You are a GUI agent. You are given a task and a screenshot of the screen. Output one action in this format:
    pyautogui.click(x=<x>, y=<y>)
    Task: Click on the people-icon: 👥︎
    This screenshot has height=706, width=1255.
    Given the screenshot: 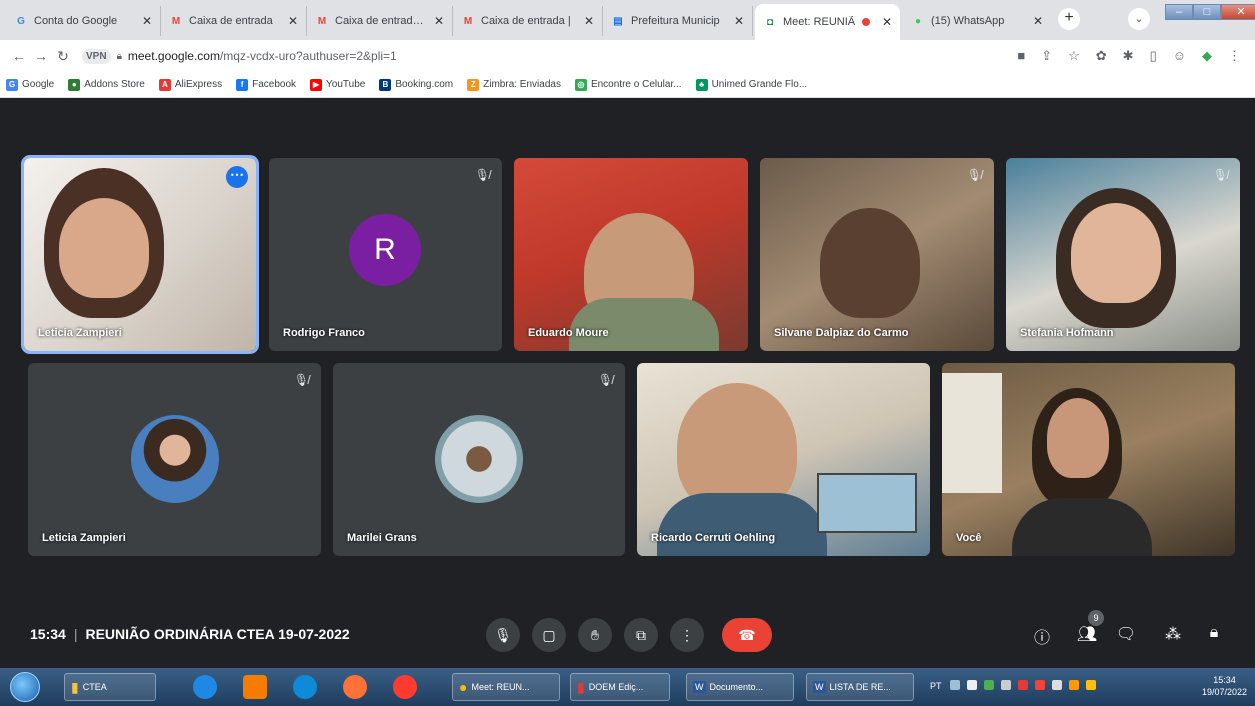 What is the action you would take?
    pyautogui.click(x=1087, y=634)
    